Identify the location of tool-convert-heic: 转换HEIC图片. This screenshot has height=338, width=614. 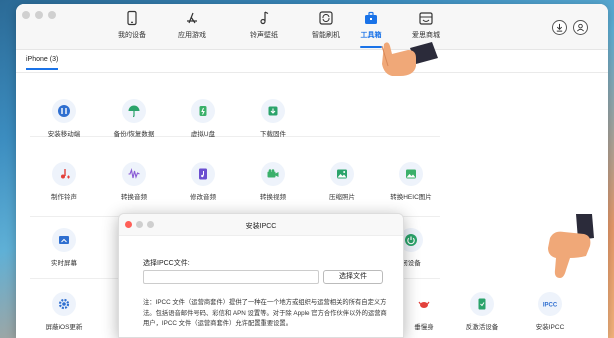
(411, 181).